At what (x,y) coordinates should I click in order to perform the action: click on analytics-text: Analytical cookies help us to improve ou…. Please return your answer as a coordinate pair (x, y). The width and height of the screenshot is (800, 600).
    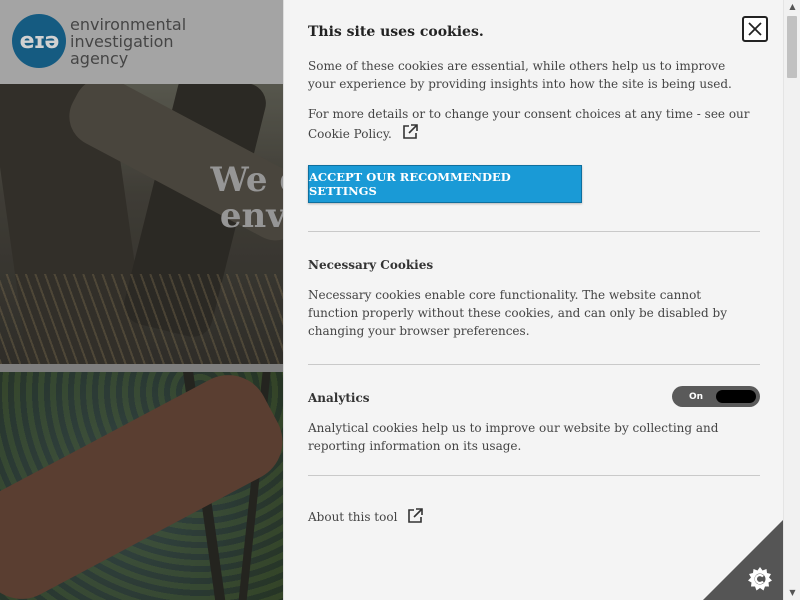
    Looking at the image, I should click on (513, 437).